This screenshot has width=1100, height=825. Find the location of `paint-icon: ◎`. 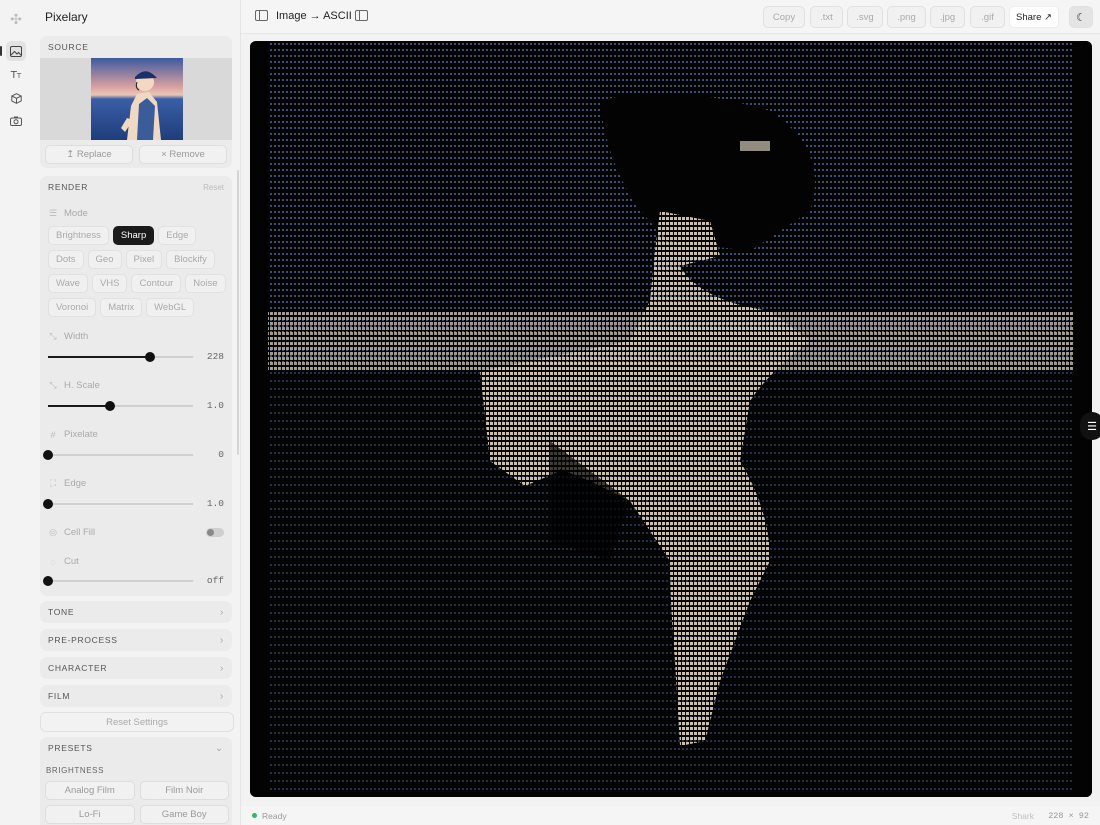

paint-icon: ◎ is located at coordinates (53, 532).